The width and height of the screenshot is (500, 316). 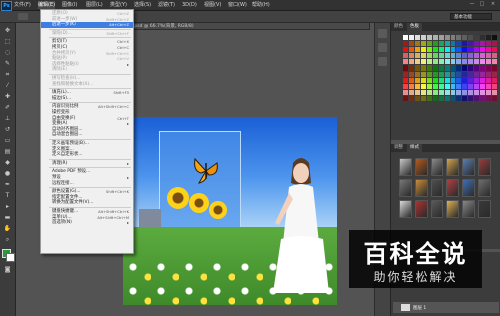 I want to click on marquee-tool-icon: ⬚, so click(x=7, y=42).